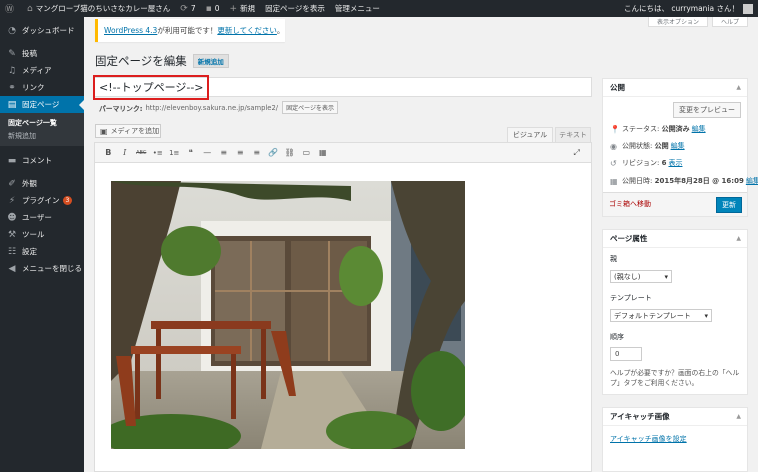 This screenshot has width=758, height=472. What do you see at coordinates (42, 53) in the screenshot?
I see `sidebar-item-posts: ✎ 投稿` at bounding box center [42, 53].